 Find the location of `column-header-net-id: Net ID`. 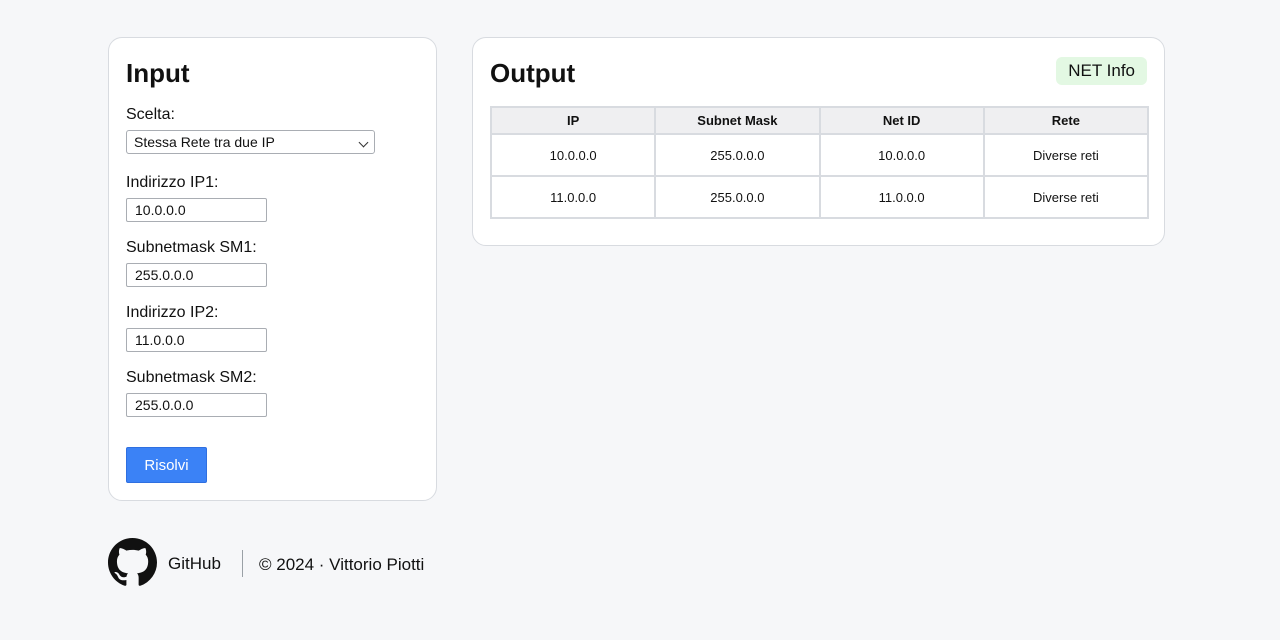

column-header-net-id: Net ID is located at coordinates (901, 120).